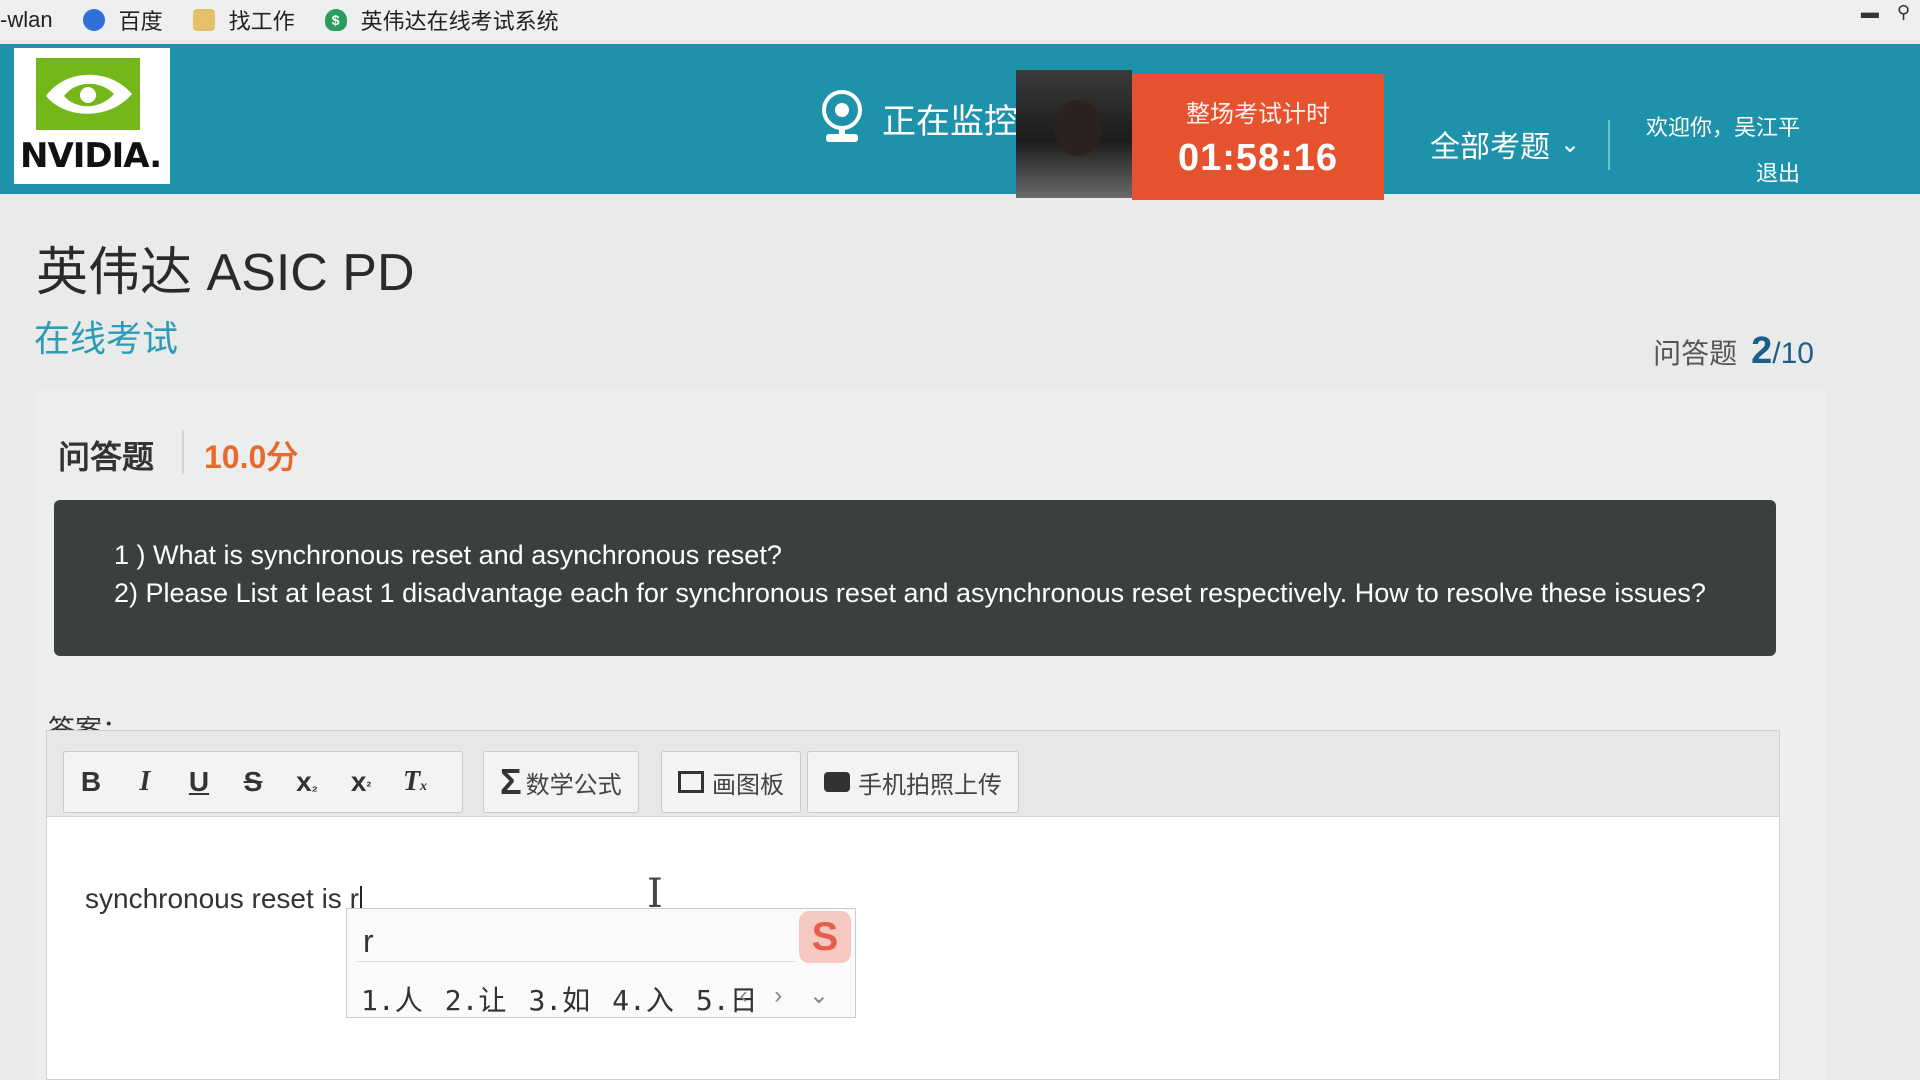 The image size is (1920, 1080). I want to click on question-progress: 问答题 2 /10, so click(1733, 351).